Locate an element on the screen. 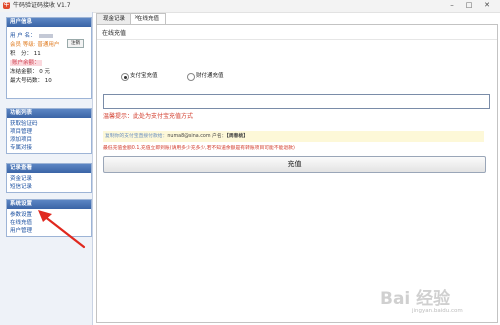 This screenshot has width=500, height=325. nav-add-project: 添加项目 is located at coordinates (49, 140).